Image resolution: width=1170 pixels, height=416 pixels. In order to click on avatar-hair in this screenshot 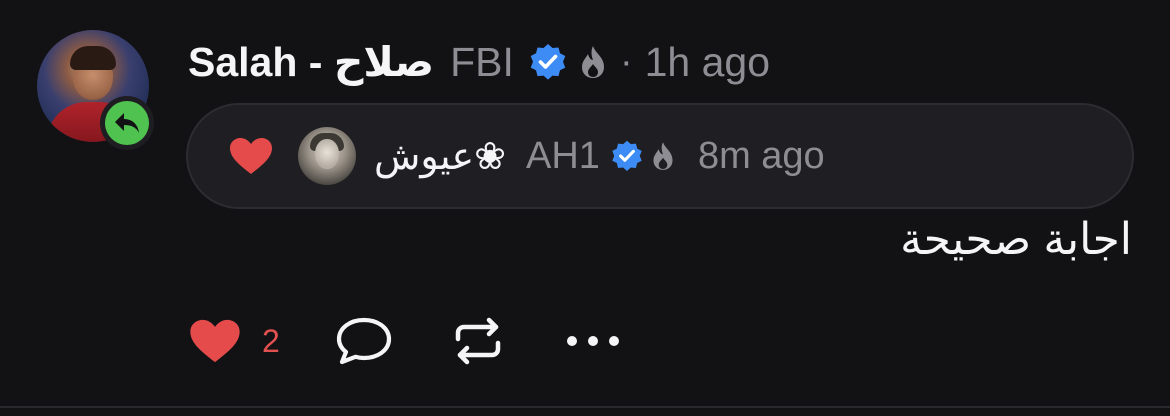, I will do `click(93, 58)`.